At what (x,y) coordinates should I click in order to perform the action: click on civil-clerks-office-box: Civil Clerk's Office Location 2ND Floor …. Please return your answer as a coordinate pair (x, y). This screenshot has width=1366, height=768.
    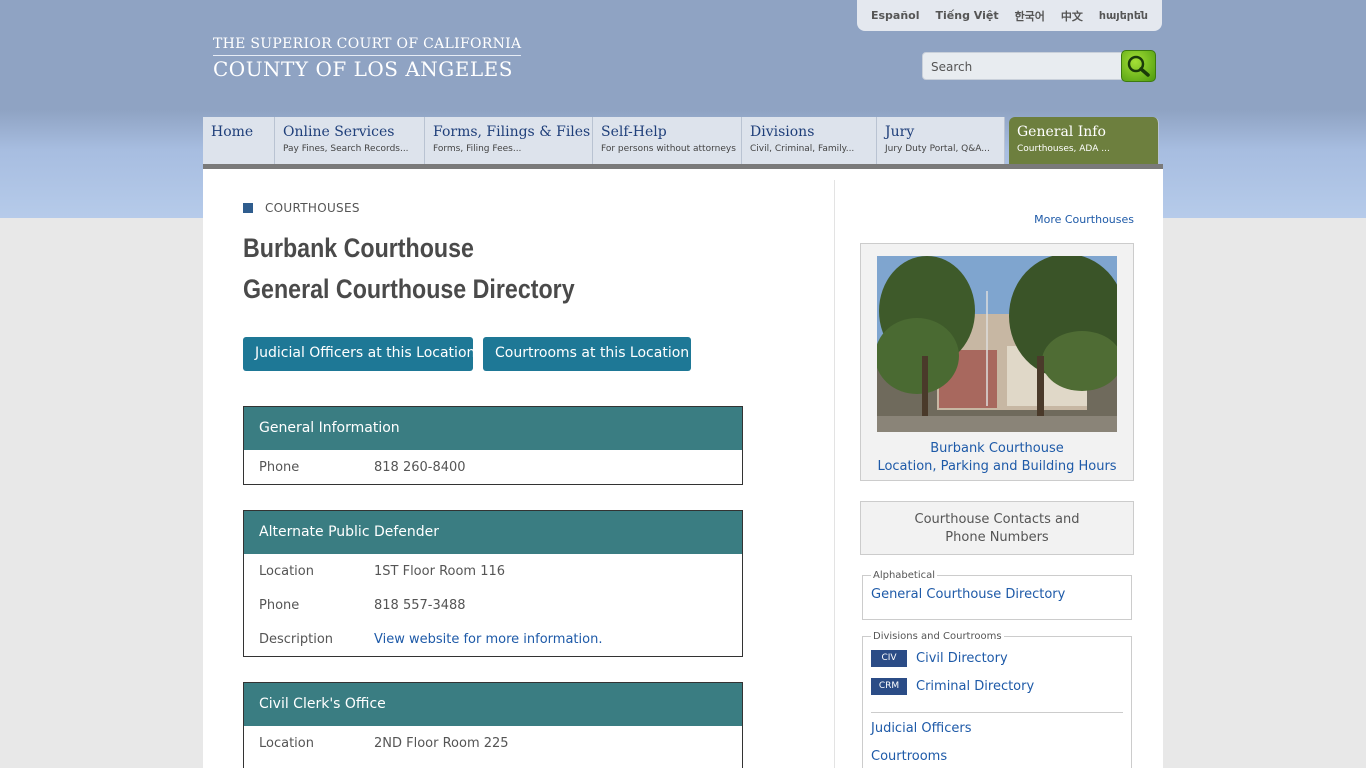
    Looking at the image, I should click on (493, 725).